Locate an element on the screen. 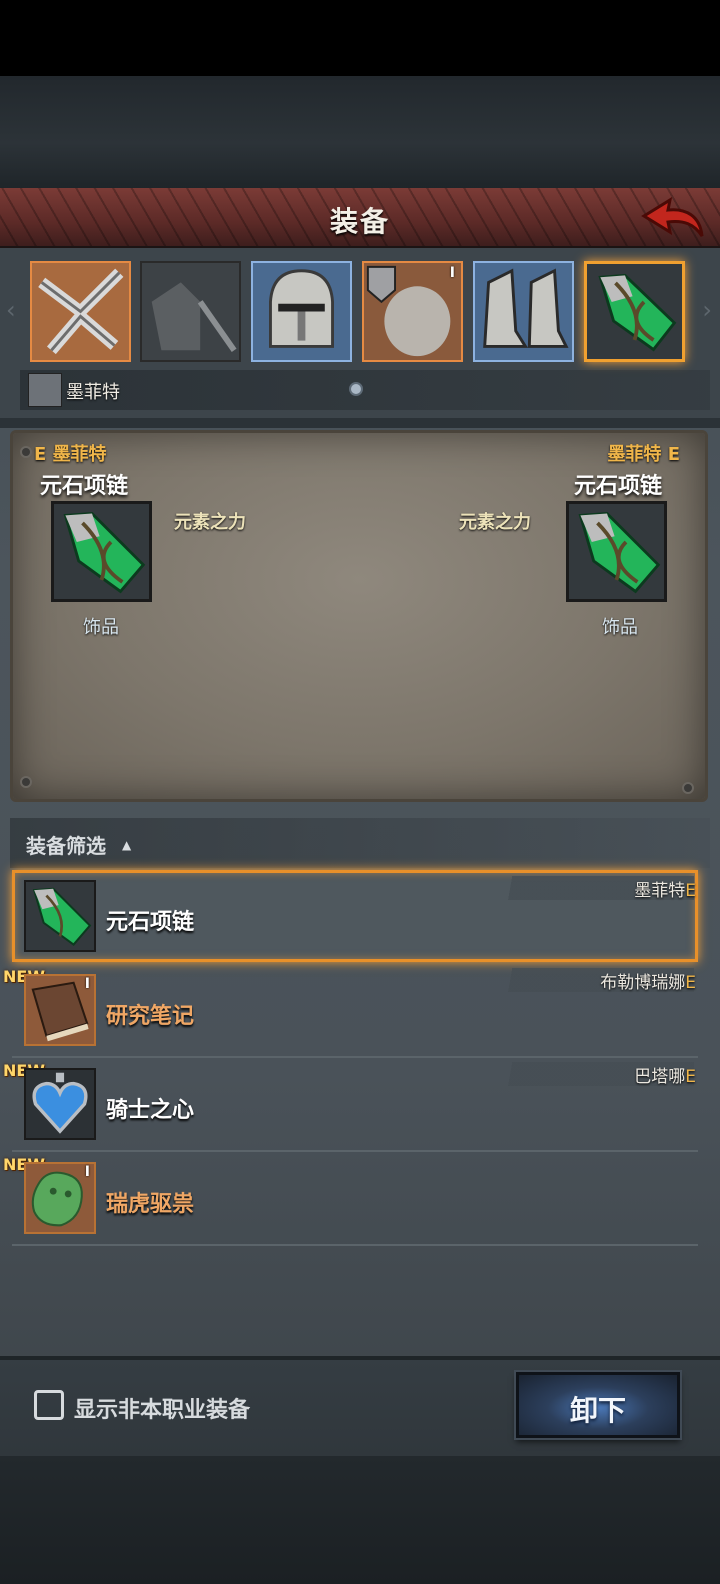 This screenshot has height=1584, width=720. armor-icon is located at coordinates (190, 311).